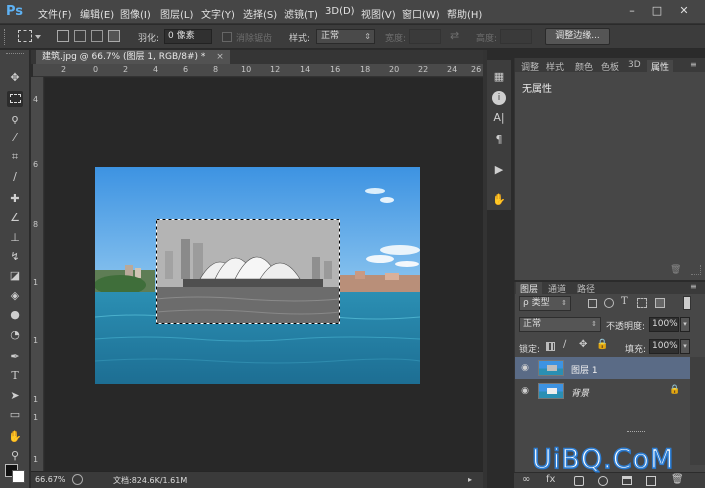  Describe the element at coordinates (499, 98) in the screenshot. I see `info-panel-icon: i` at that location.